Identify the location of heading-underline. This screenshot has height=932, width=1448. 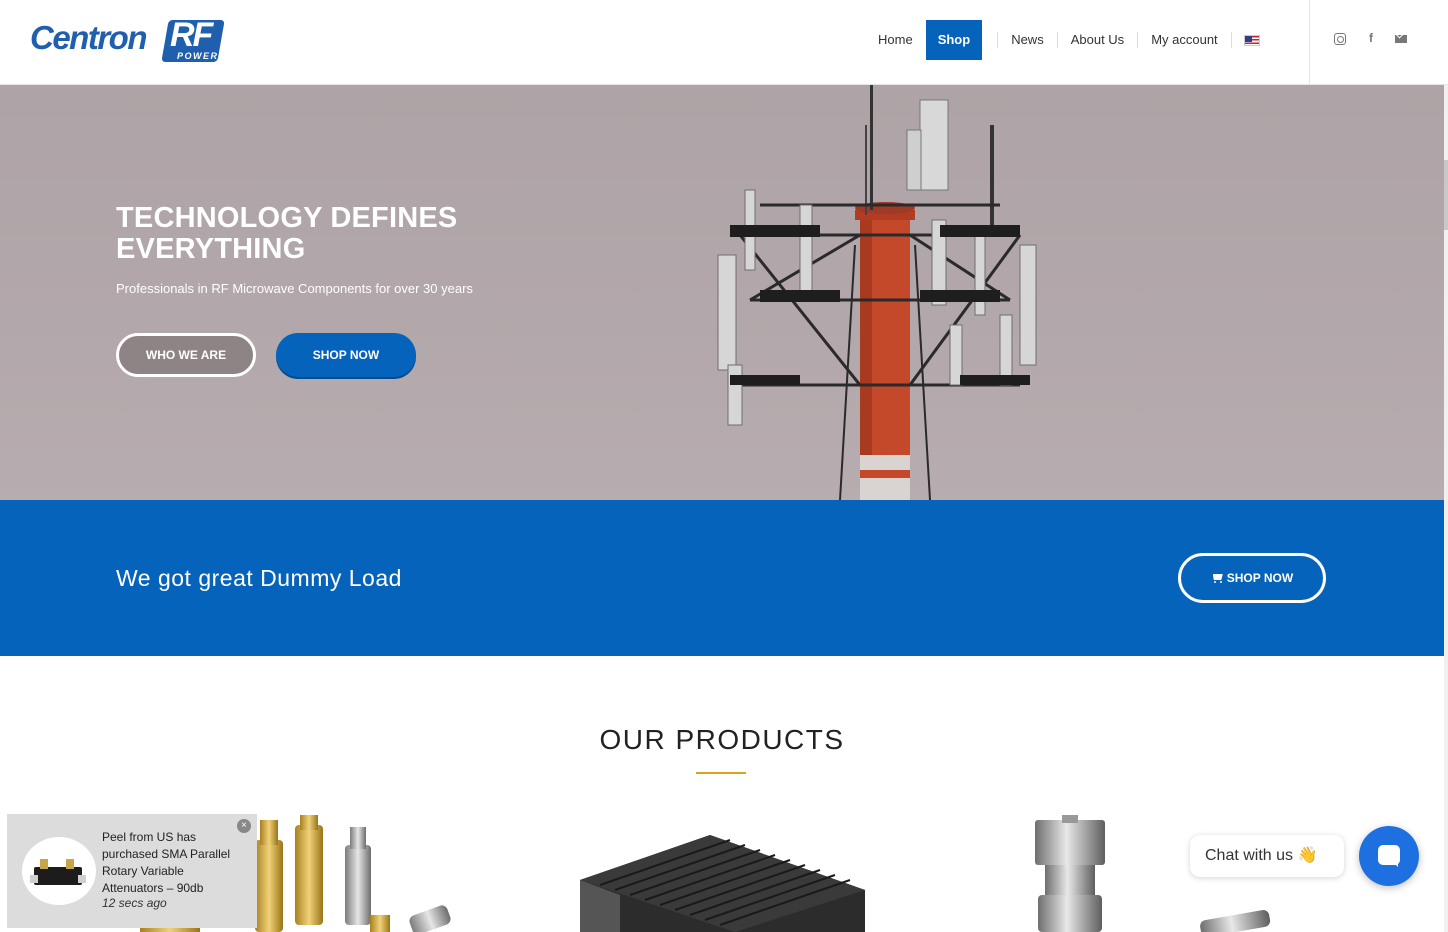
(721, 773).